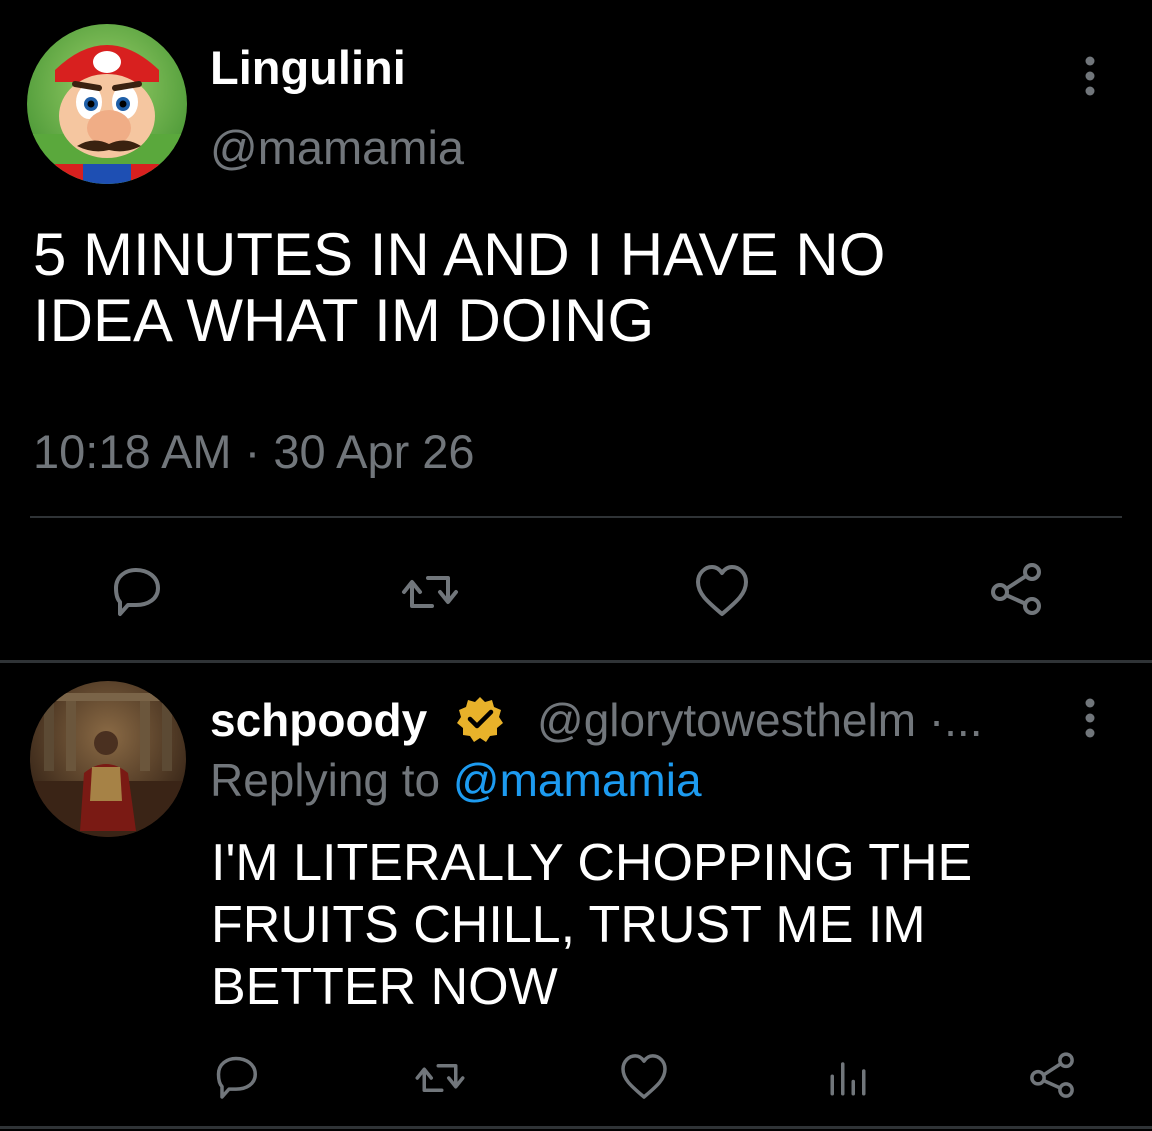  What do you see at coordinates (254, 452) in the screenshot?
I see `tweet-timestamp: 10:18 AM · 30 Apr 26` at bounding box center [254, 452].